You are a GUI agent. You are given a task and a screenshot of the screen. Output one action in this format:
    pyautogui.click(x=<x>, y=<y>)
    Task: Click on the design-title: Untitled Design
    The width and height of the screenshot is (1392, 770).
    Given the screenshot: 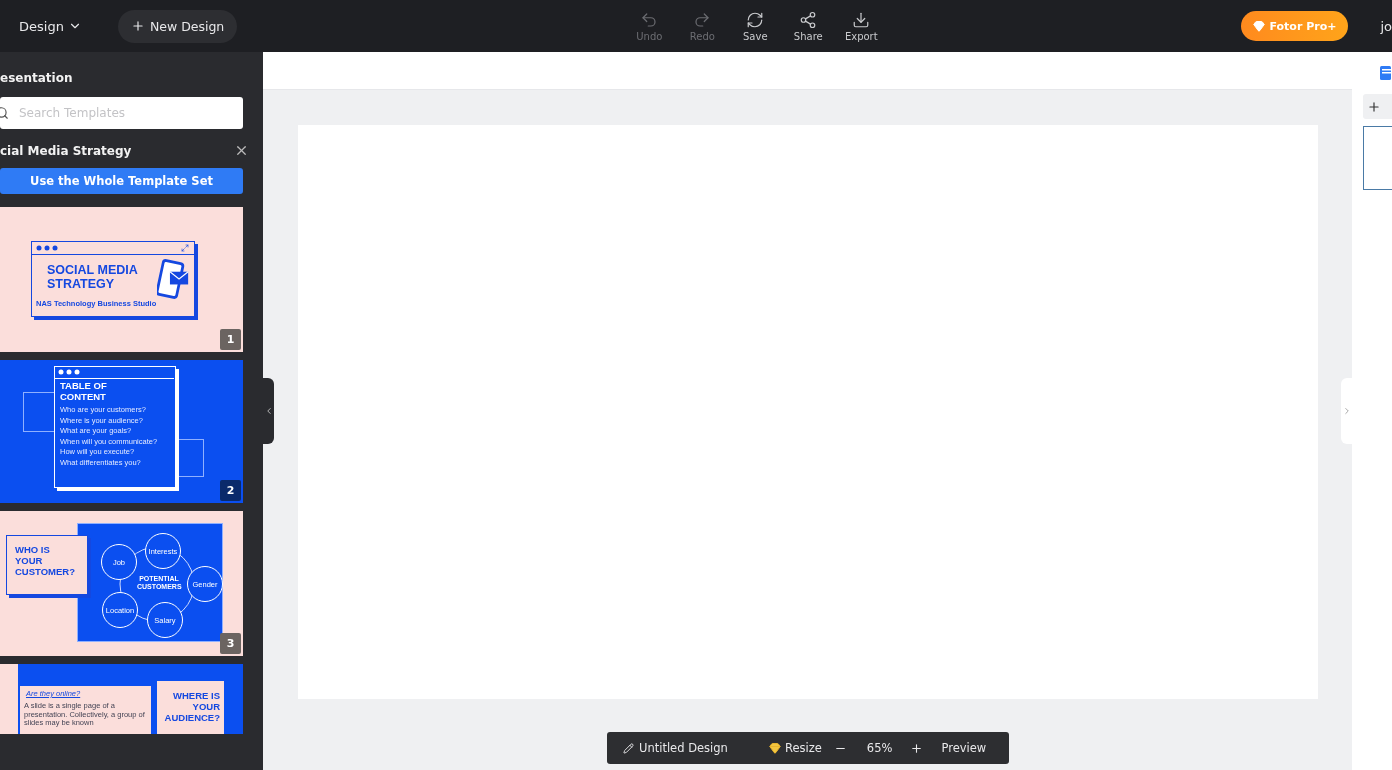 What is the action you would take?
    pyautogui.click(x=696, y=748)
    